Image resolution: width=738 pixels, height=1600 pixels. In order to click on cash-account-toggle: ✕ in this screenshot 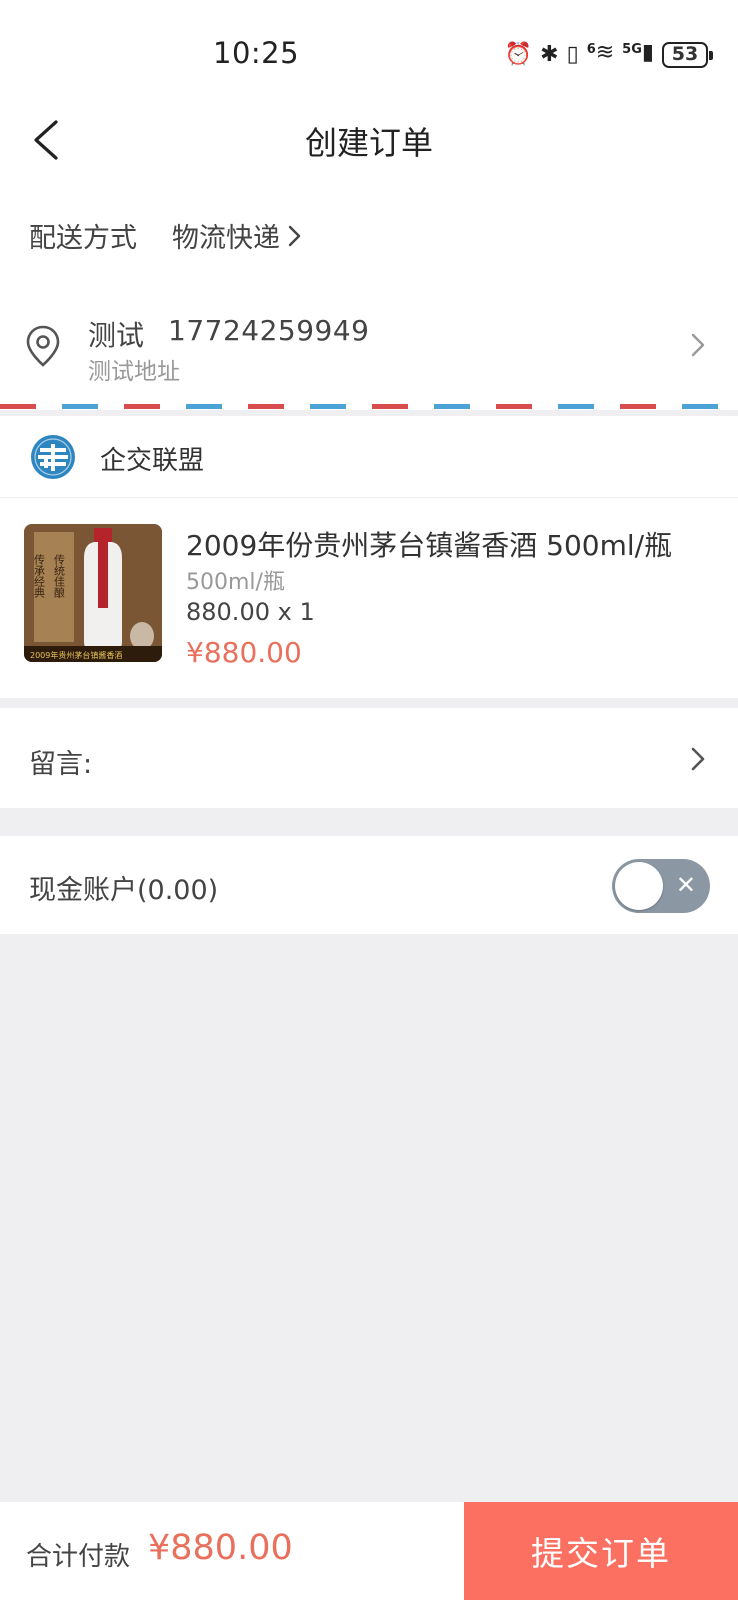, I will do `click(661, 886)`.